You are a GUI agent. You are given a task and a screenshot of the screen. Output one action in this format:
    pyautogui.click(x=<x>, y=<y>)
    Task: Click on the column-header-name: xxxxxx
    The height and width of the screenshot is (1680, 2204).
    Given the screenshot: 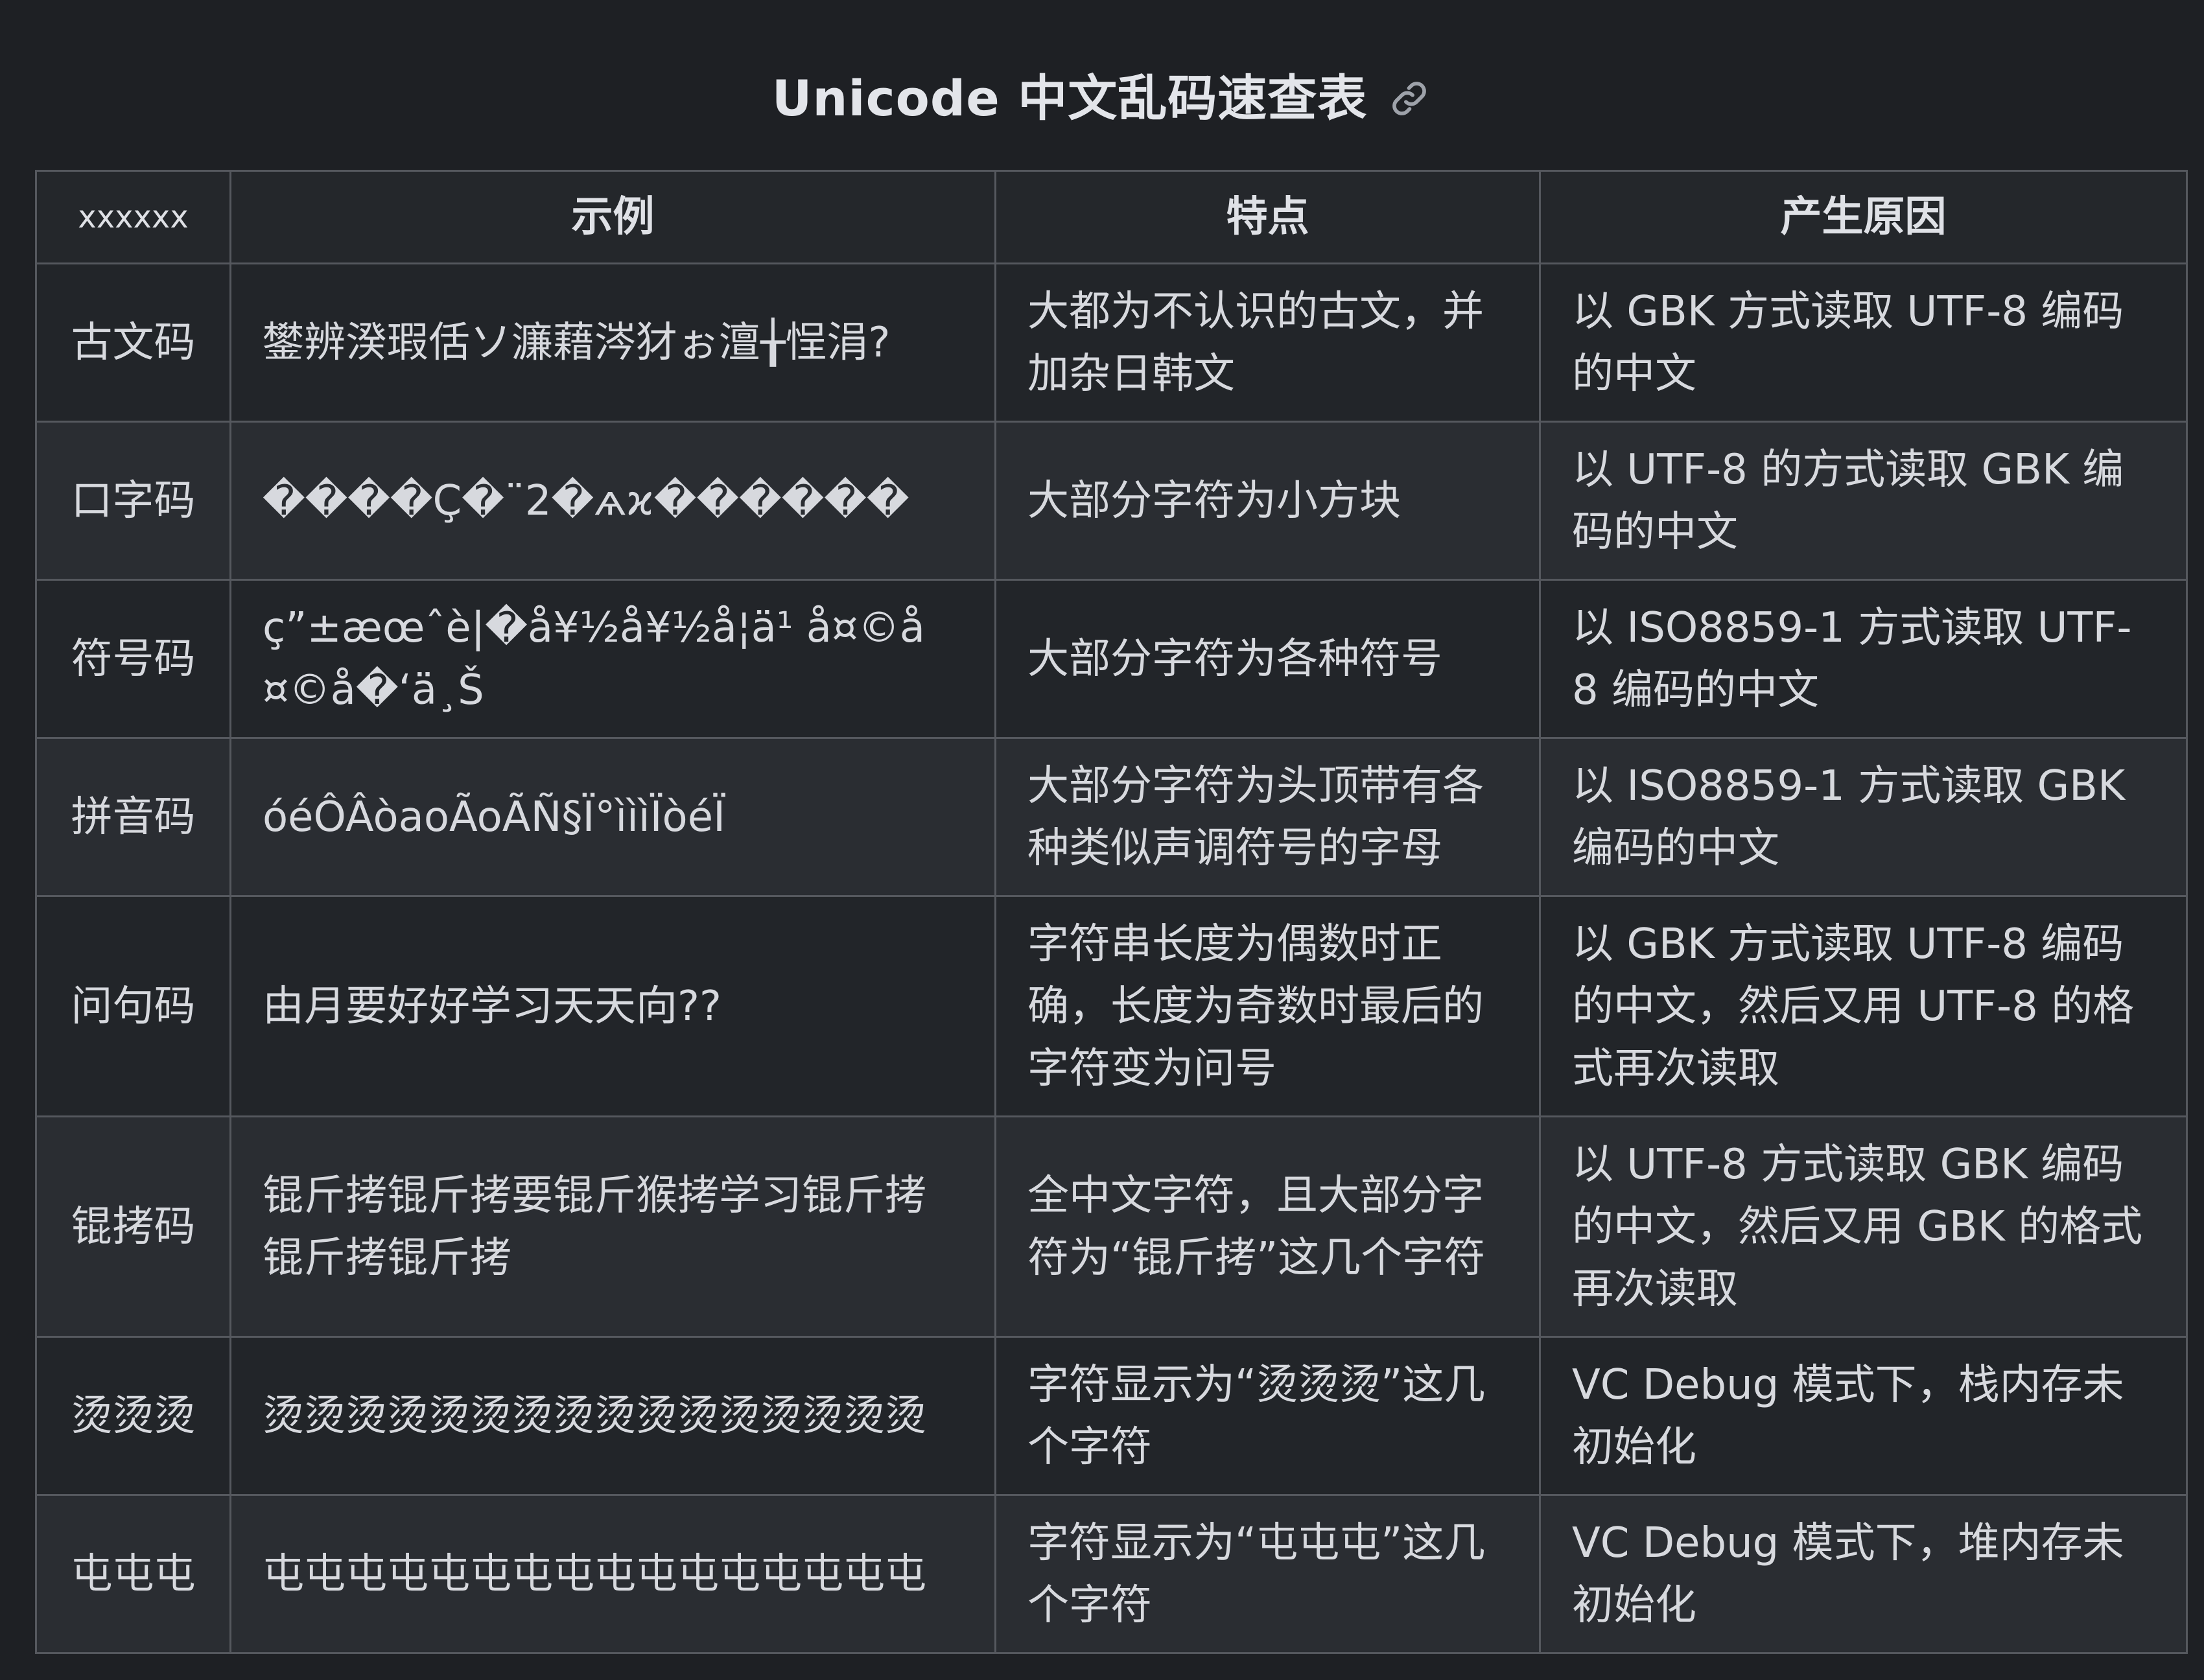 What is the action you would take?
    pyautogui.click(x=133, y=217)
    